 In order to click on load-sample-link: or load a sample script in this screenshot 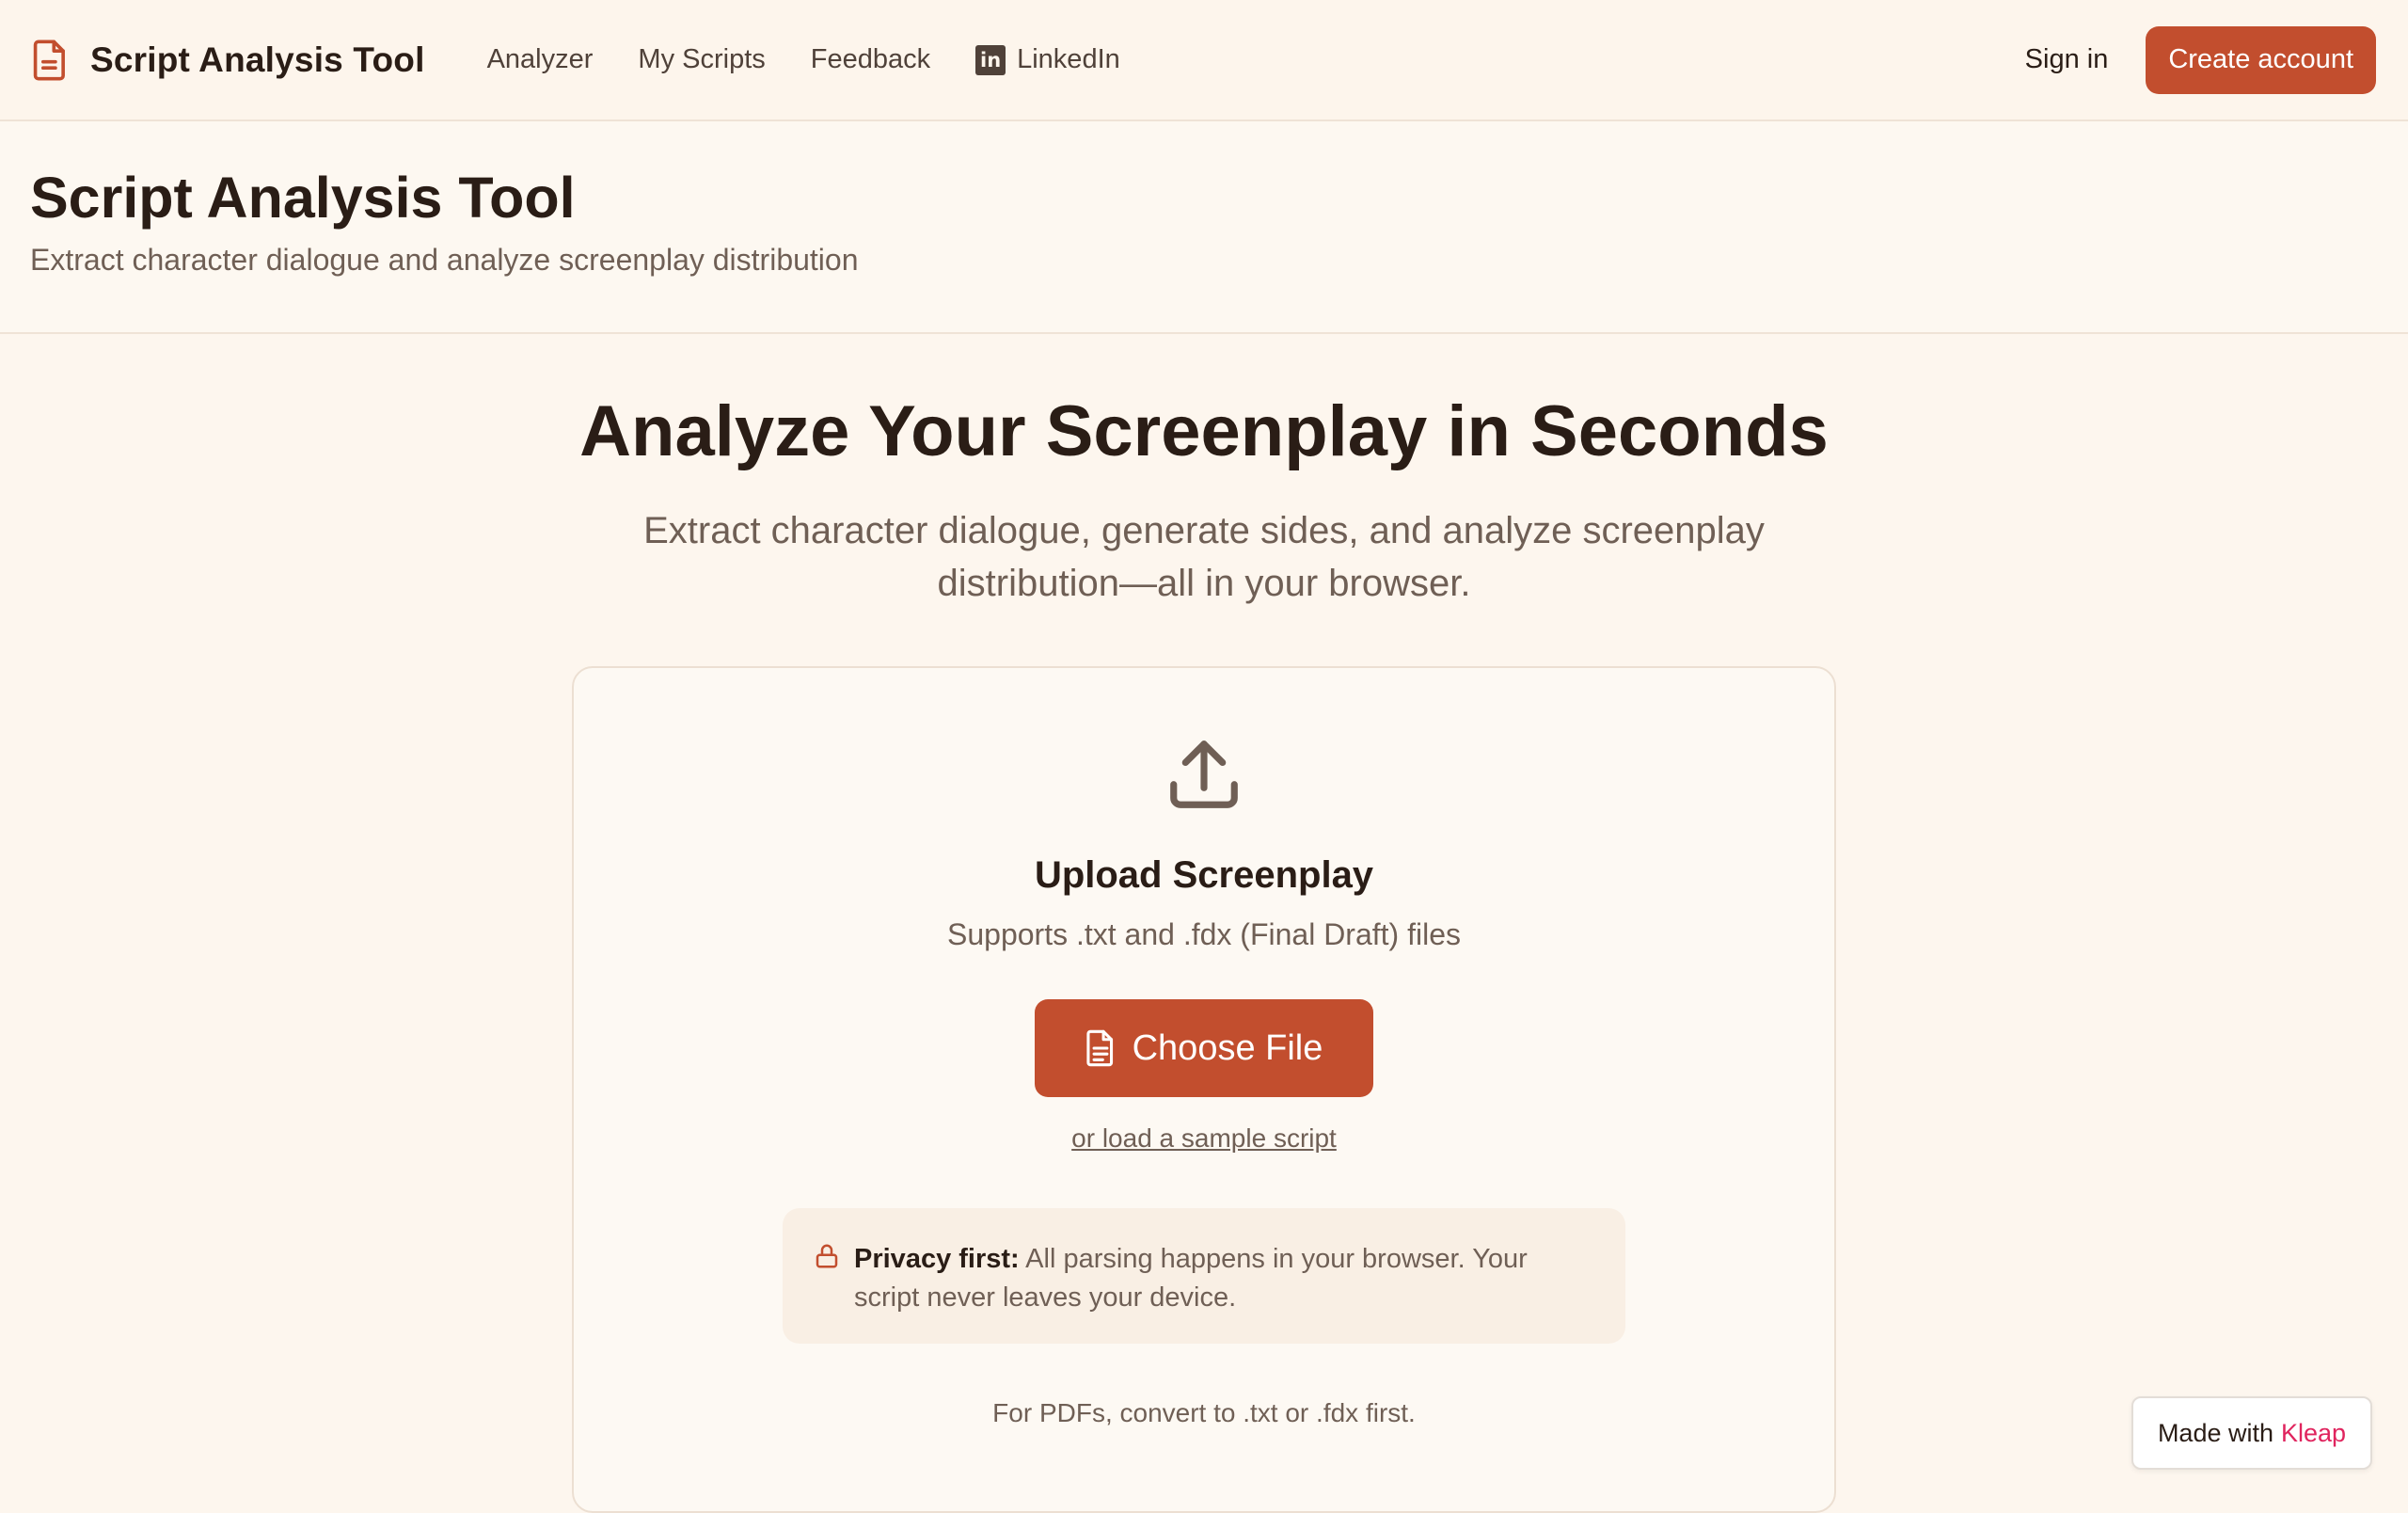, I will do `click(1204, 1138)`.